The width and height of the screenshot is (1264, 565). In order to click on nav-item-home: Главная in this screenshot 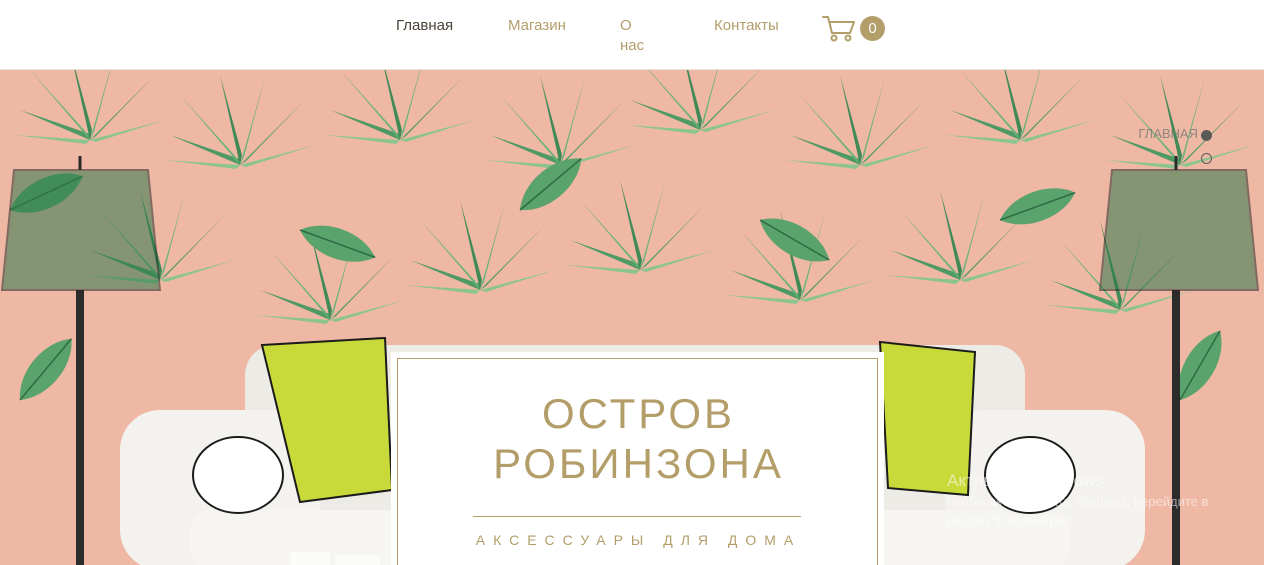, I will do `click(424, 26)`.